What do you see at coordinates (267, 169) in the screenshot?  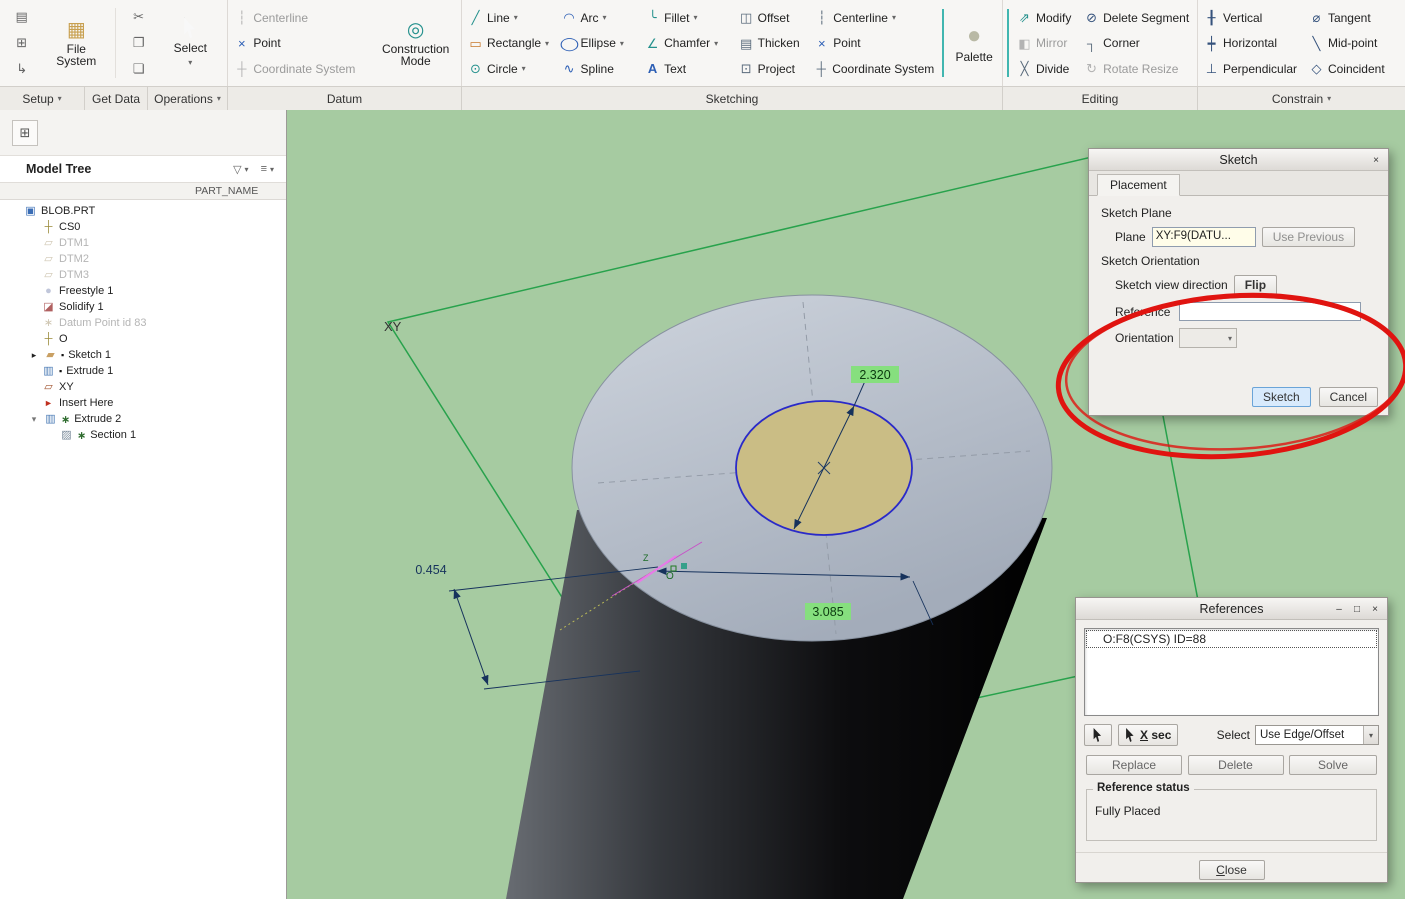 I see `tree-settings-button: ≡ ▾` at bounding box center [267, 169].